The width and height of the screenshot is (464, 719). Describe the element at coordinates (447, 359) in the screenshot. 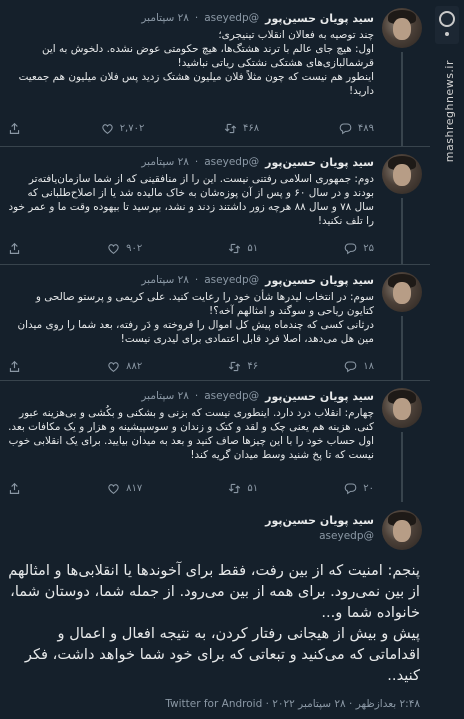

I see `watermark: mashreghnews.ir` at that location.